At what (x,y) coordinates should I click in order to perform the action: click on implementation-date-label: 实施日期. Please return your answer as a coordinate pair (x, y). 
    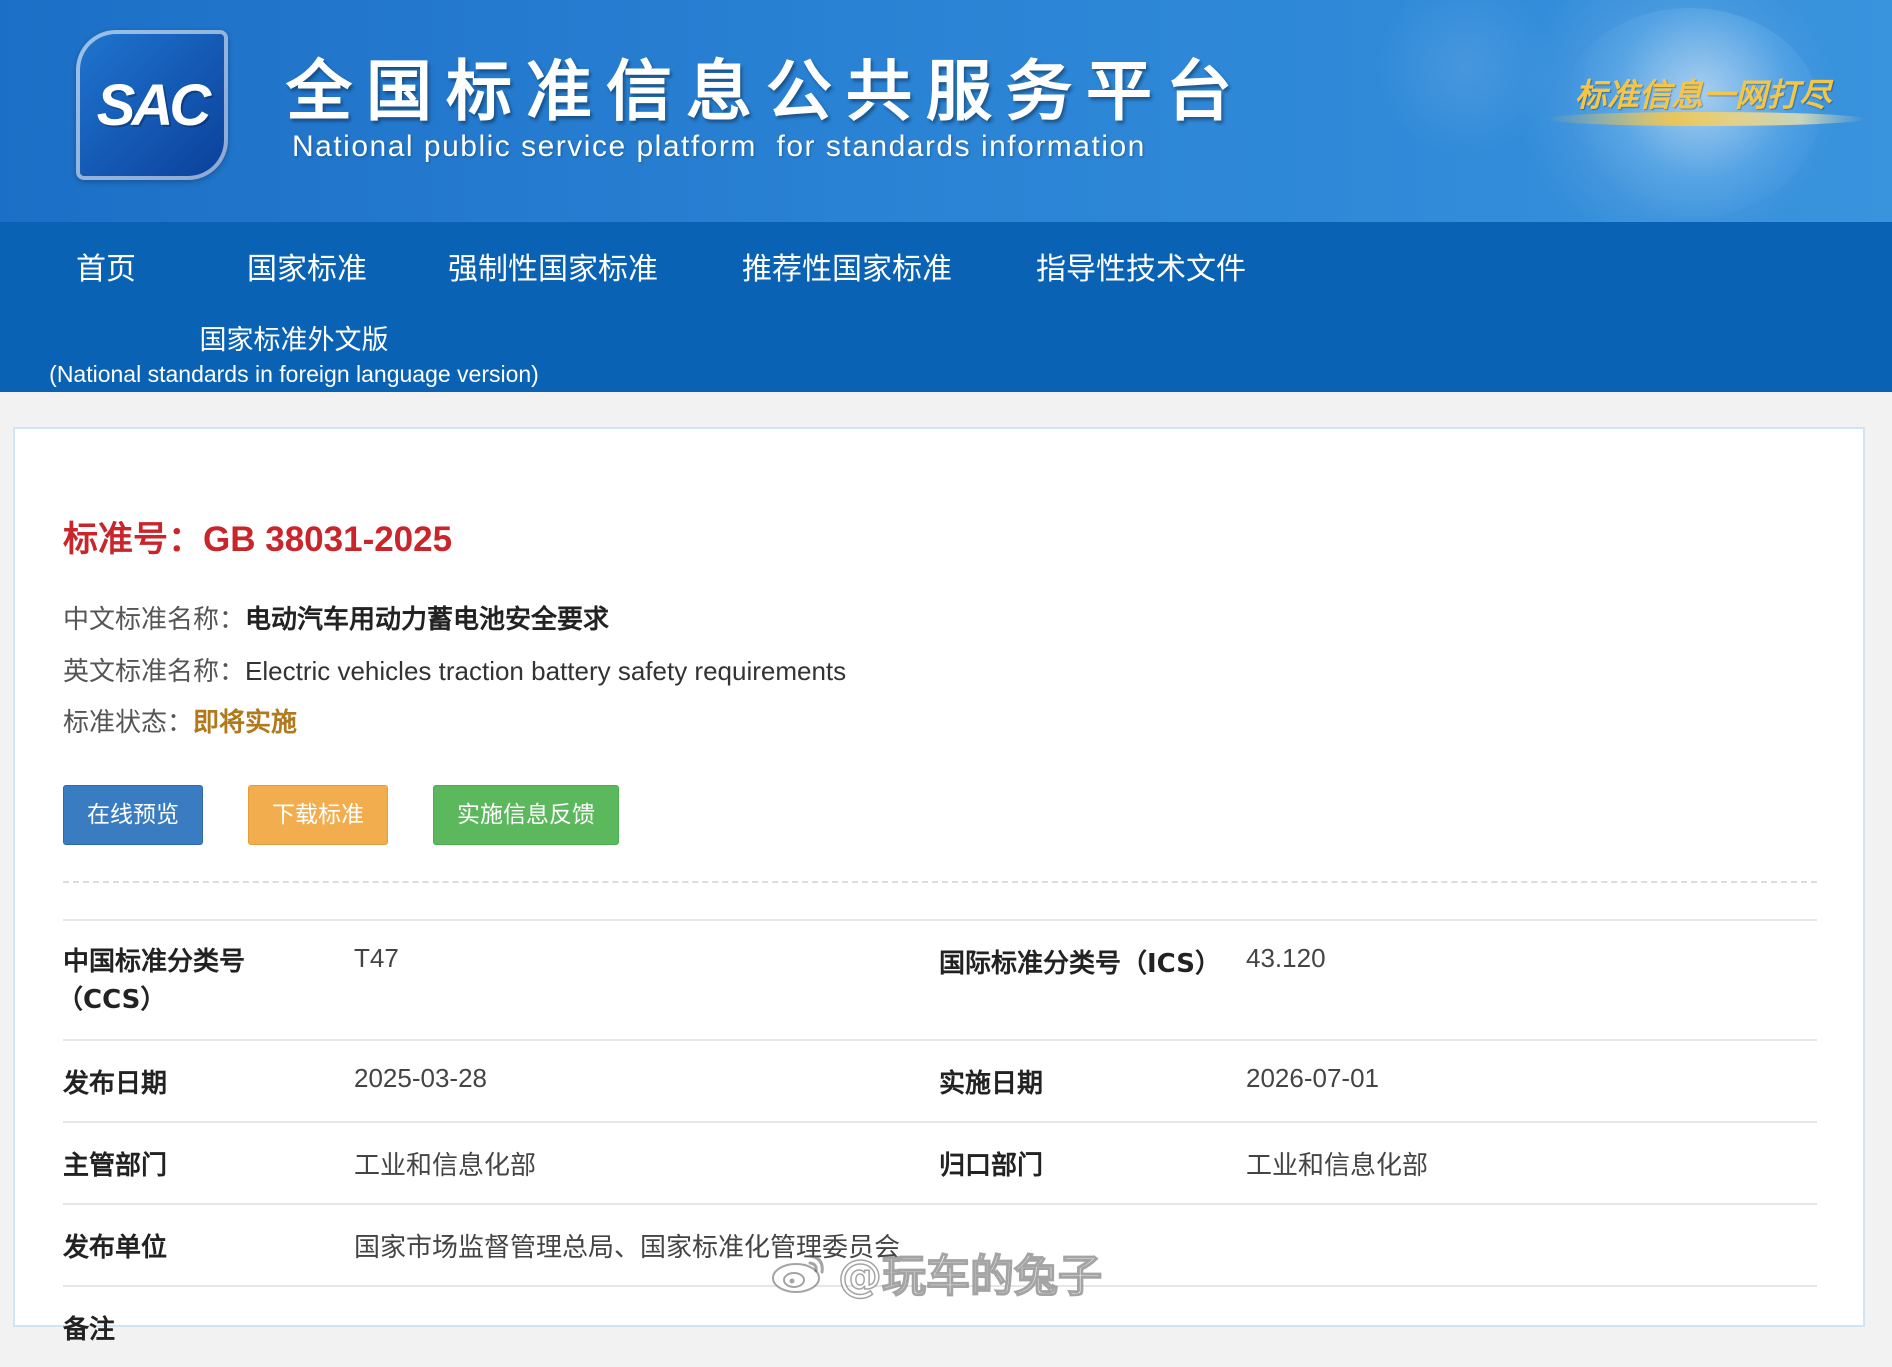
    Looking at the image, I should click on (991, 1084).